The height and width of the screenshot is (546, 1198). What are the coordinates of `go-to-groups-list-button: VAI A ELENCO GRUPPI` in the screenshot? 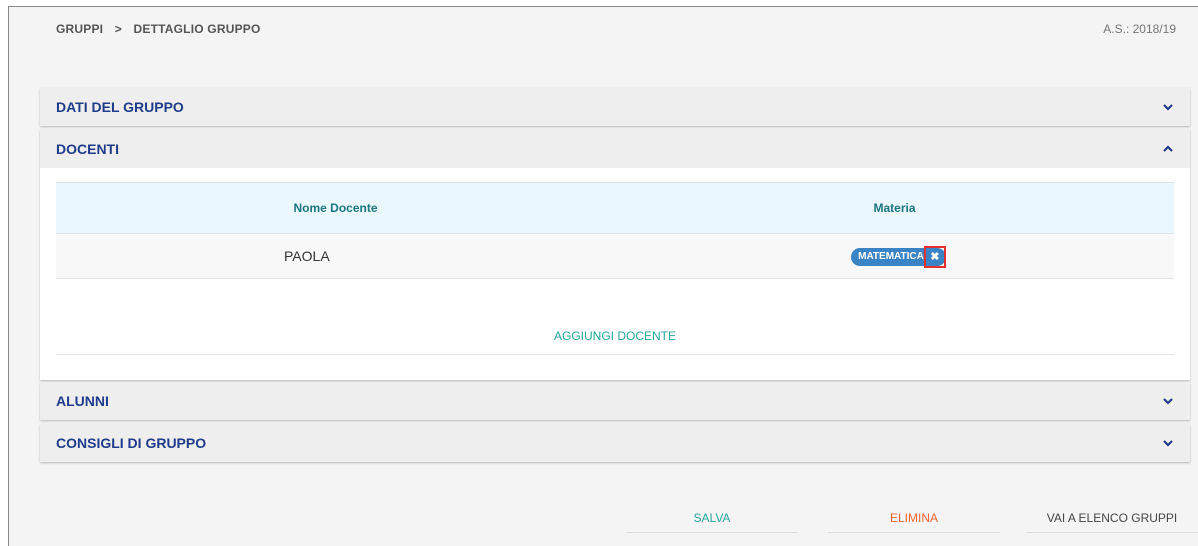 It's located at (1112, 518).